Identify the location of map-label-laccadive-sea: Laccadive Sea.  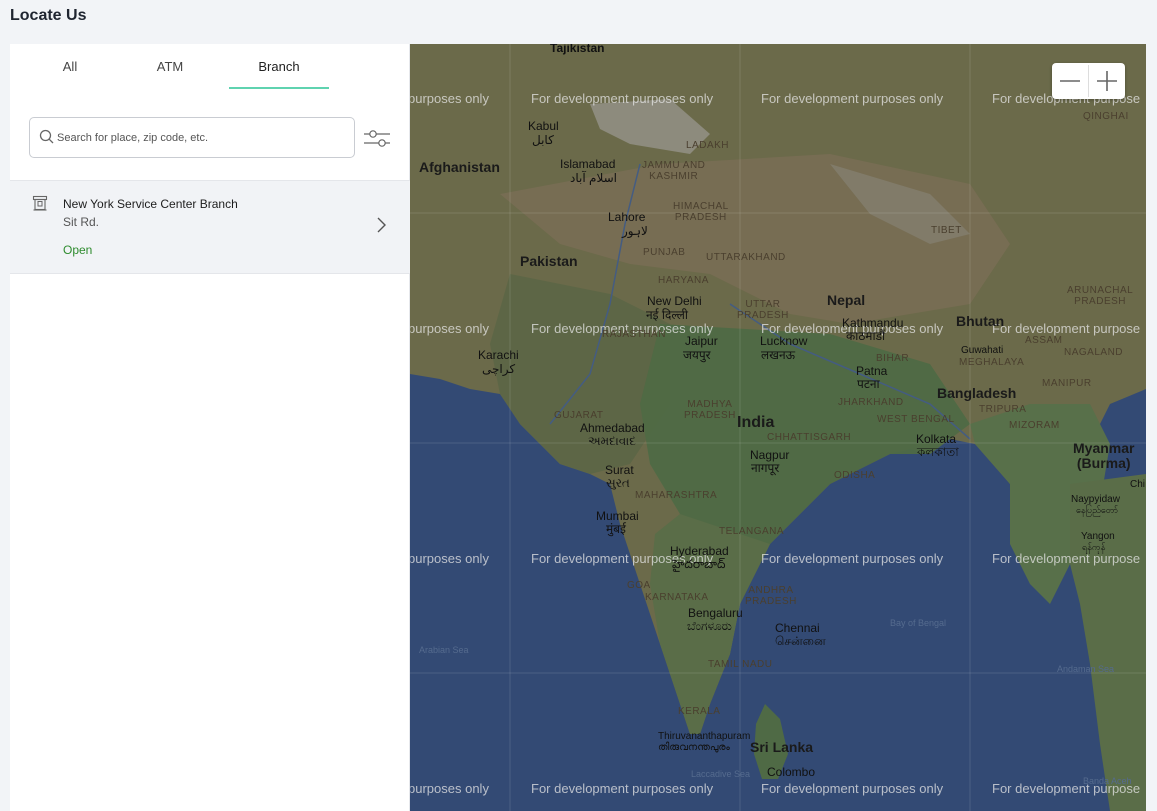
(721, 774).